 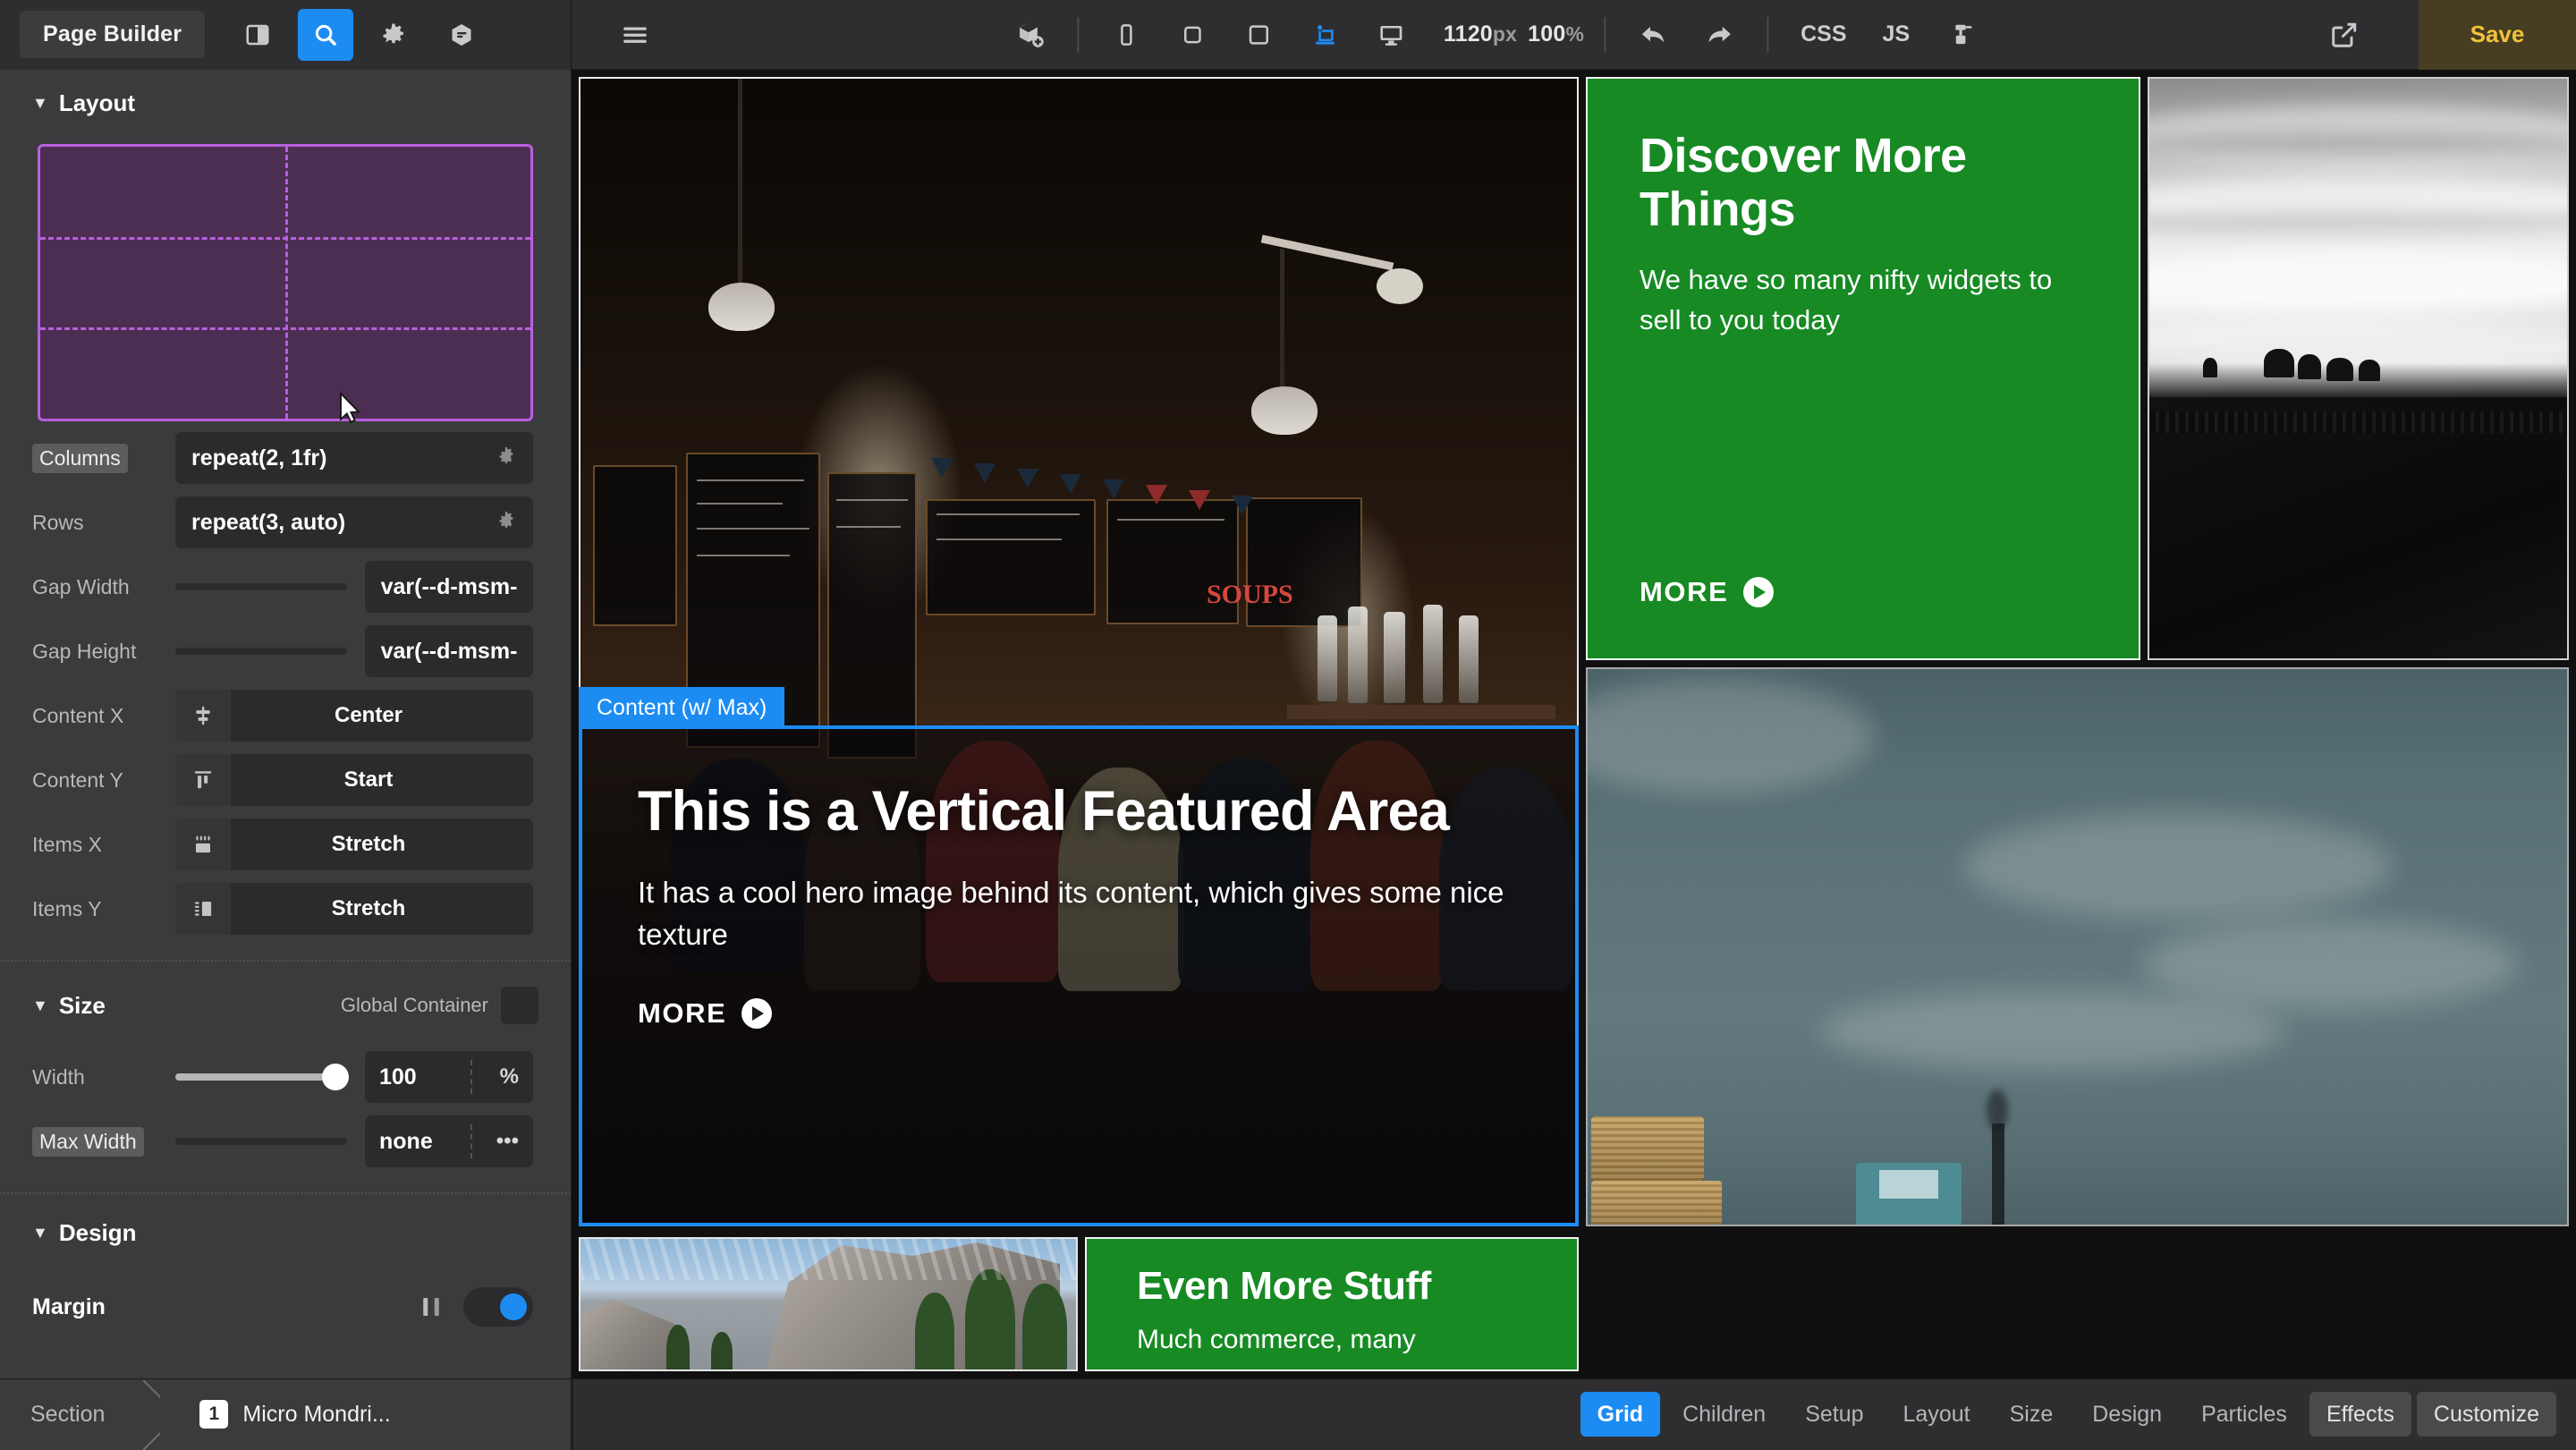 I want to click on content-y-select: Start, so click(x=354, y=780).